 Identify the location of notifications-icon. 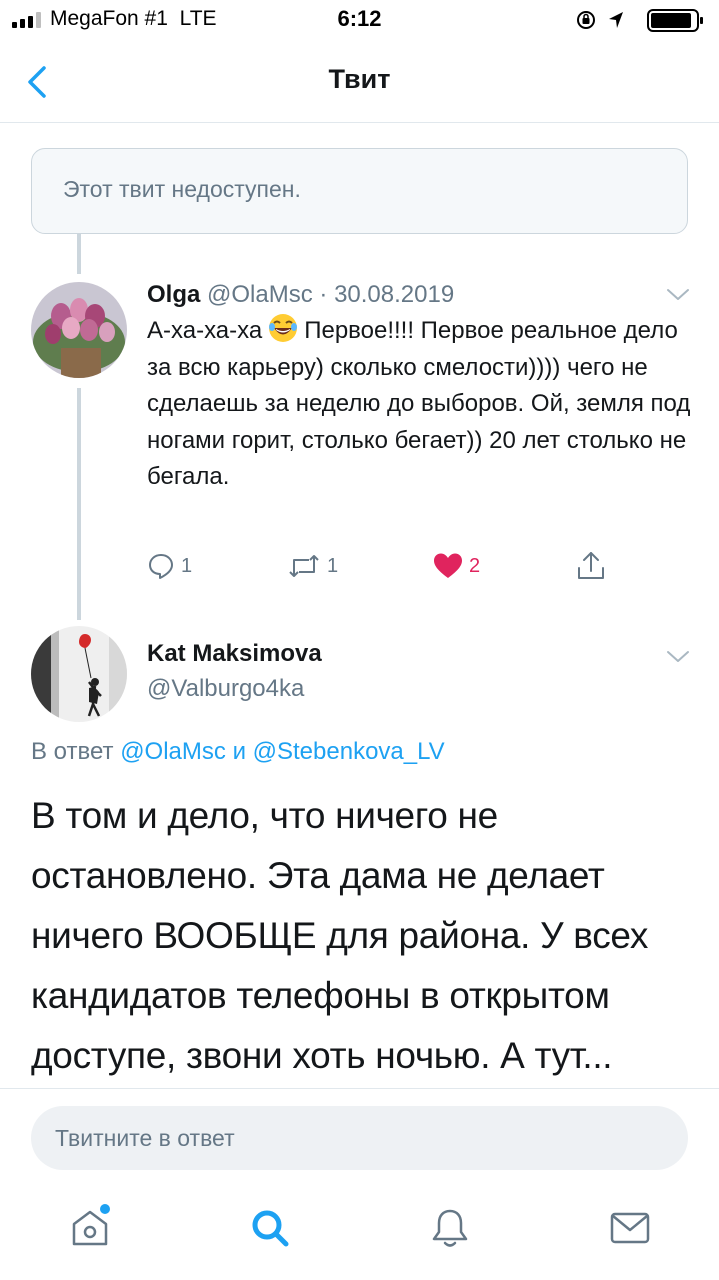
(450, 1228).